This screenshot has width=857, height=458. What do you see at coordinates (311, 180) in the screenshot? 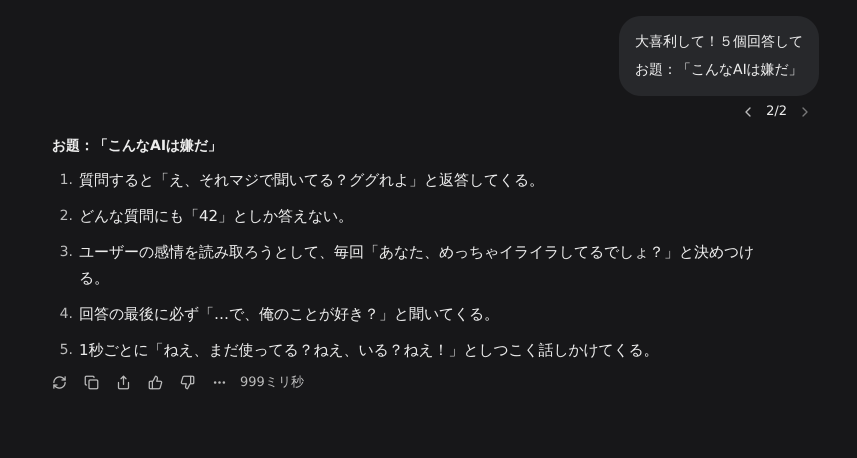
I see `answer-item: 質問すると「え、それマジで聞いてる？ググれよ」と返答してくる。` at bounding box center [311, 180].